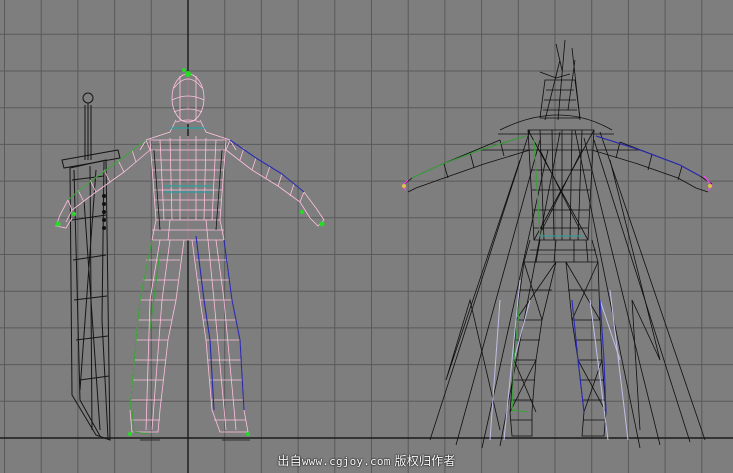 Image resolution: width=733 pixels, height=473 pixels. I want to click on watermark-prefix: 出自, so click(289, 461).